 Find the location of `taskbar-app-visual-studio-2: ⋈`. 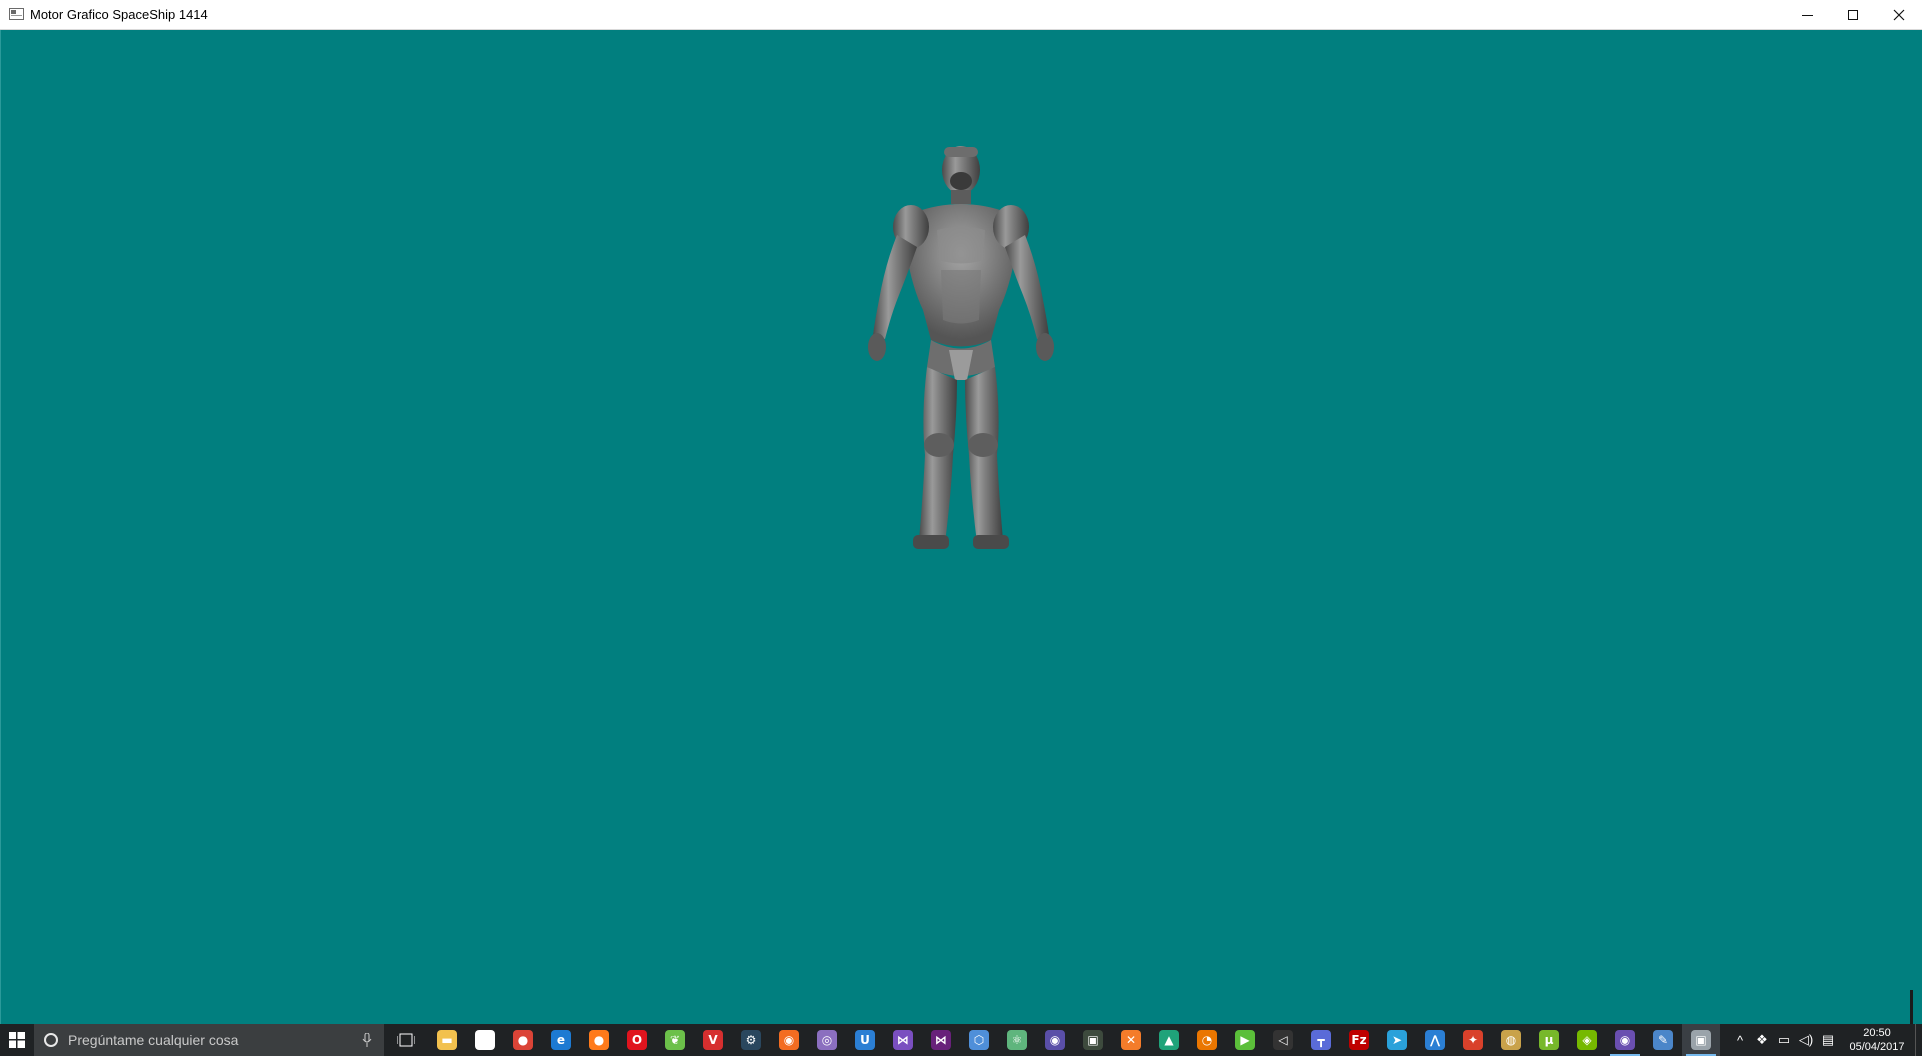

taskbar-app-visual-studio-2: ⋈ is located at coordinates (941, 1040).